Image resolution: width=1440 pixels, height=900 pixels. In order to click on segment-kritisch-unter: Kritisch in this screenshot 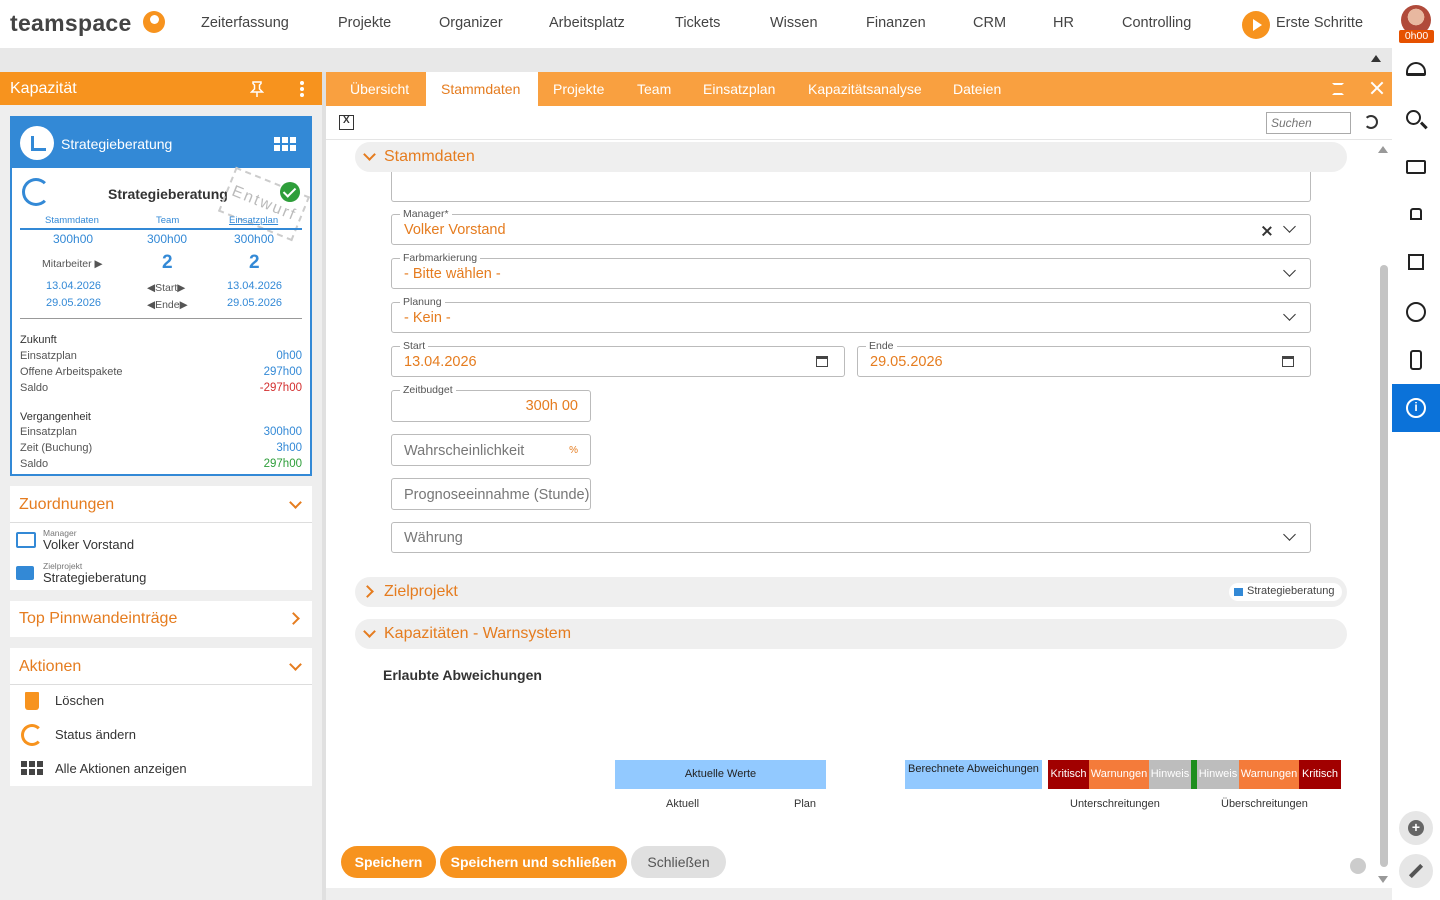, I will do `click(1068, 774)`.